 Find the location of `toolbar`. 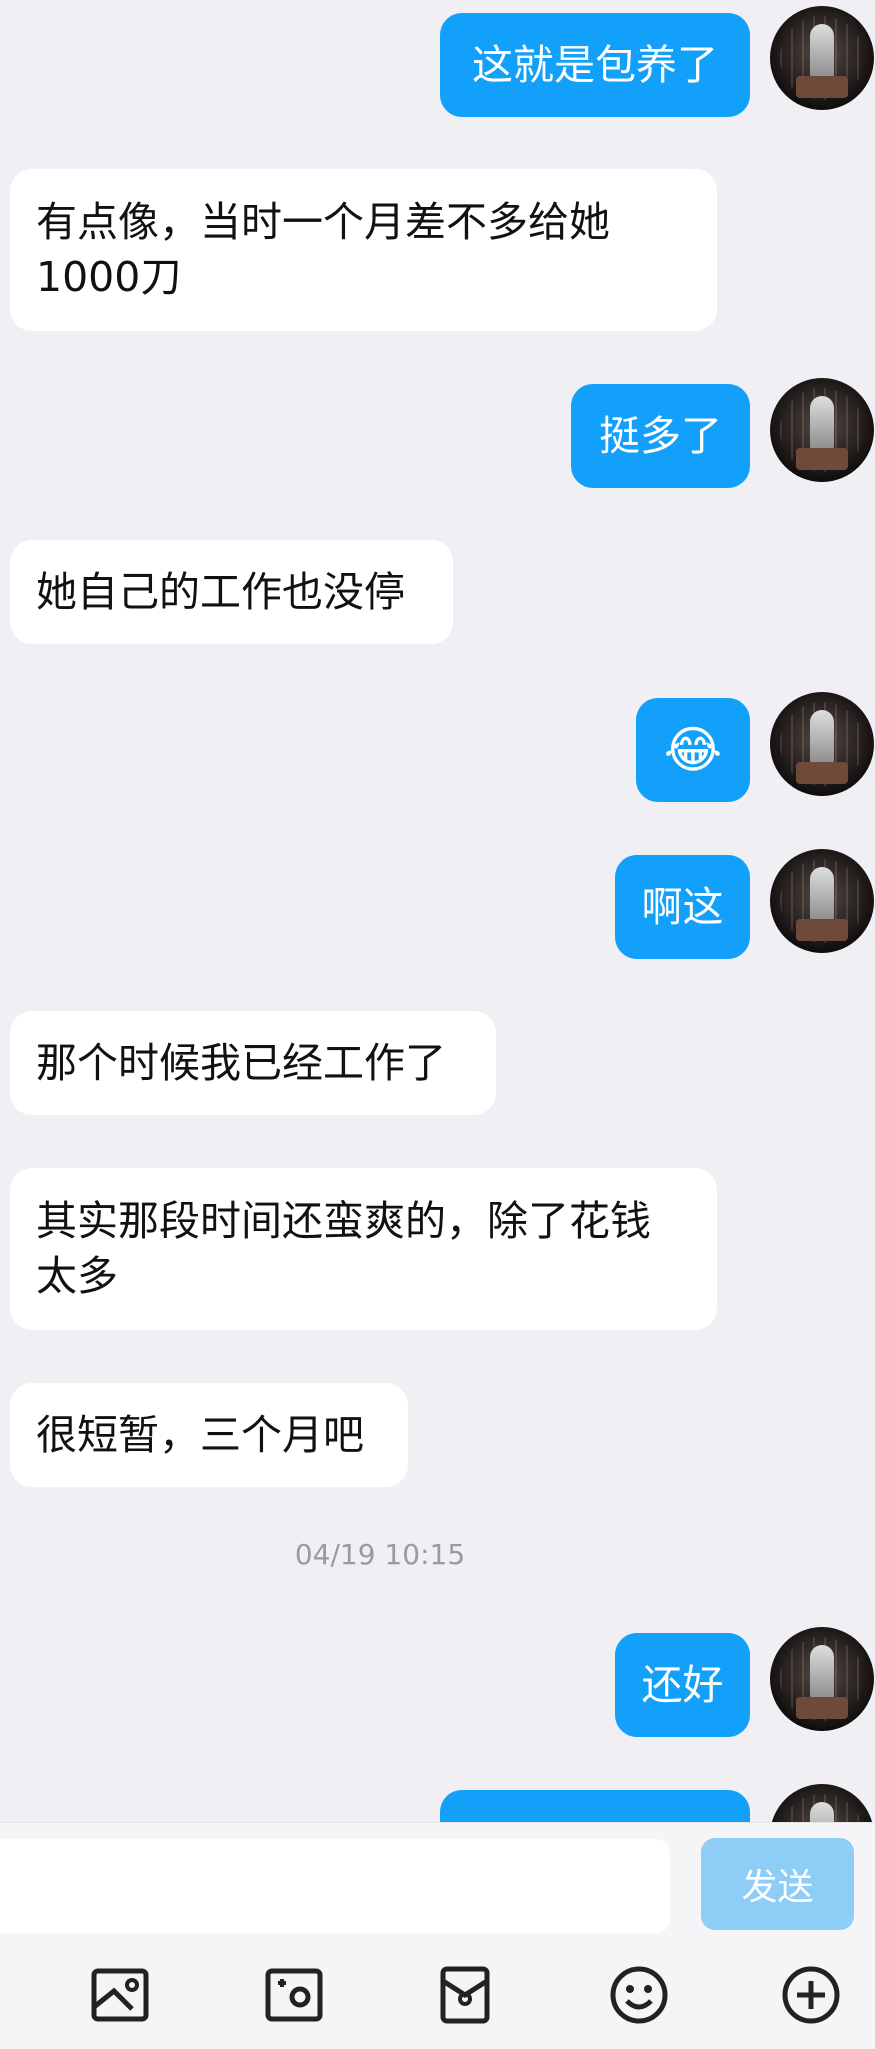

toolbar is located at coordinates (437, 2003).